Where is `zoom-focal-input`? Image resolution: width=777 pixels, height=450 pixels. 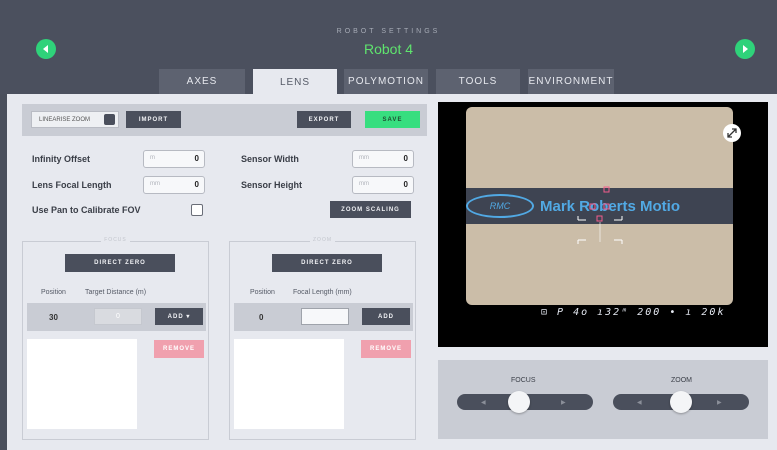
zoom-focal-input is located at coordinates (325, 316).